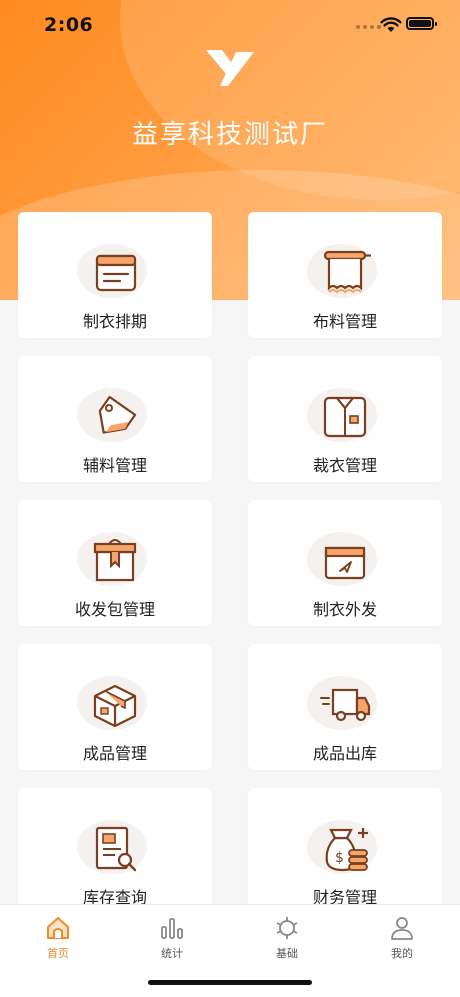  I want to click on inventory-search-icon, so click(116, 849).